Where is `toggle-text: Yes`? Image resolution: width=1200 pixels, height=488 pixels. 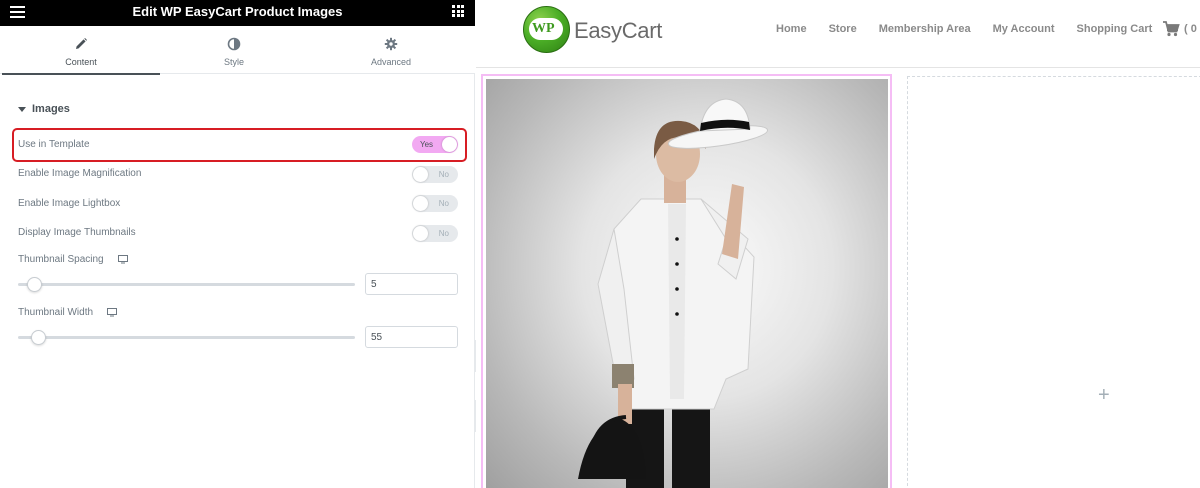
toggle-text: Yes is located at coordinates (427, 144).